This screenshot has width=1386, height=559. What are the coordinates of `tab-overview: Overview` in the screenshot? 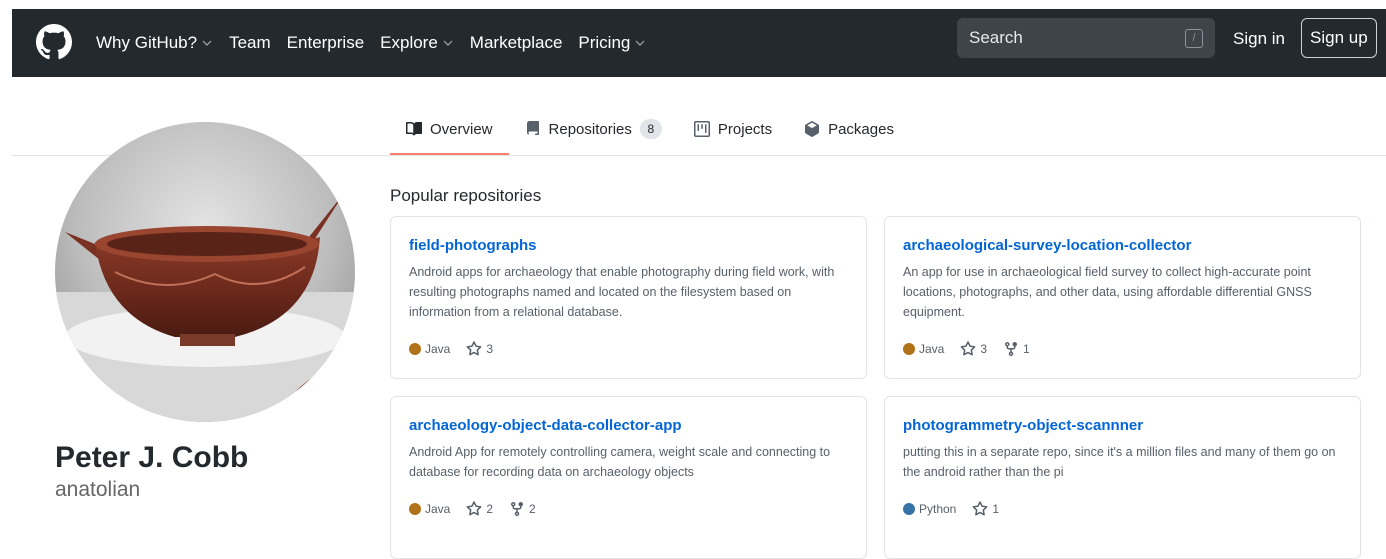 It's located at (449, 130).